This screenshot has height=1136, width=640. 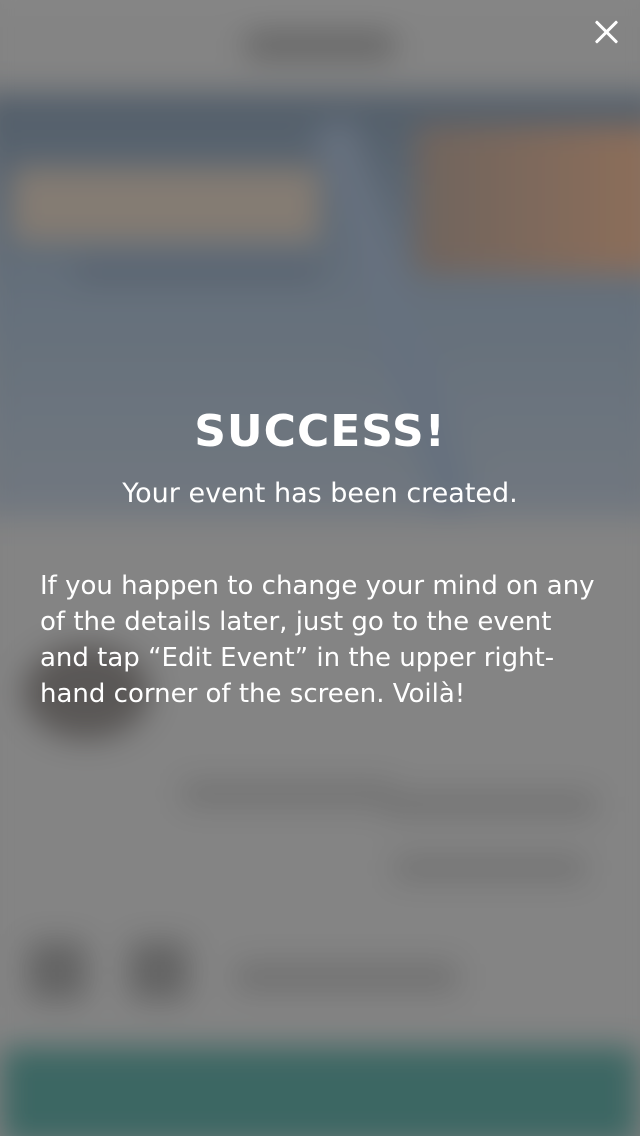 What do you see at coordinates (320, 493) in the screenshot?
I see `success-subheadline: Your event has been created.` at bounding box center [320, 493].